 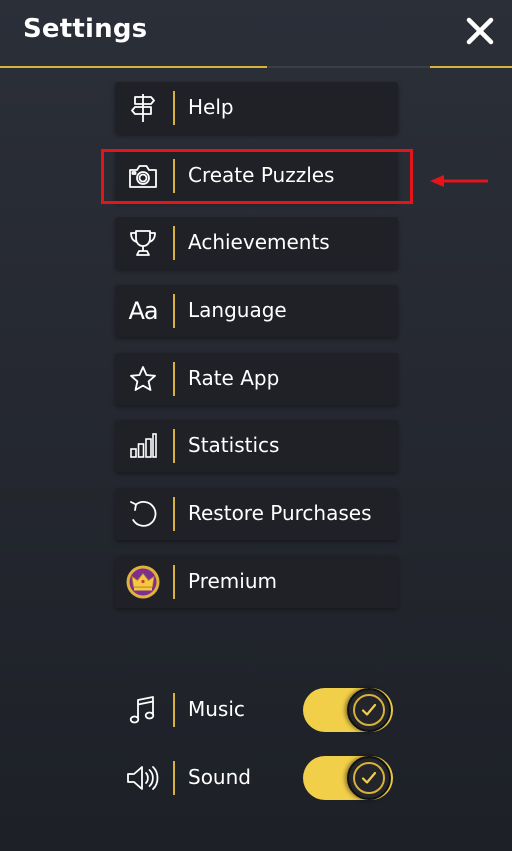 I want to click on menu-item-language: Aa Language, so click(x=256, y=311).